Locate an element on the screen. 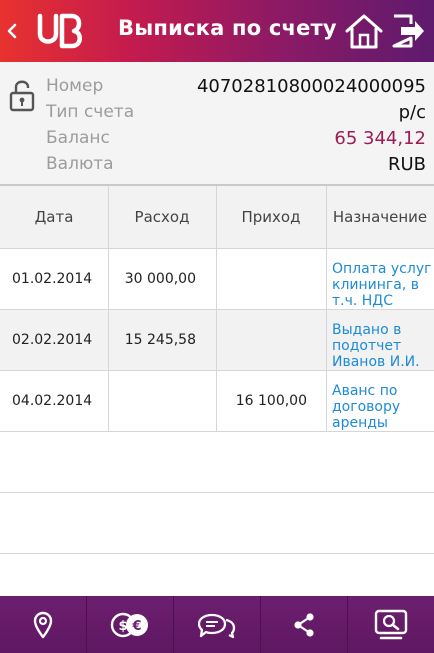 Image resolution: width=434 pixels, height=653 pixels. share-icon is located at coordinates (304, 624).